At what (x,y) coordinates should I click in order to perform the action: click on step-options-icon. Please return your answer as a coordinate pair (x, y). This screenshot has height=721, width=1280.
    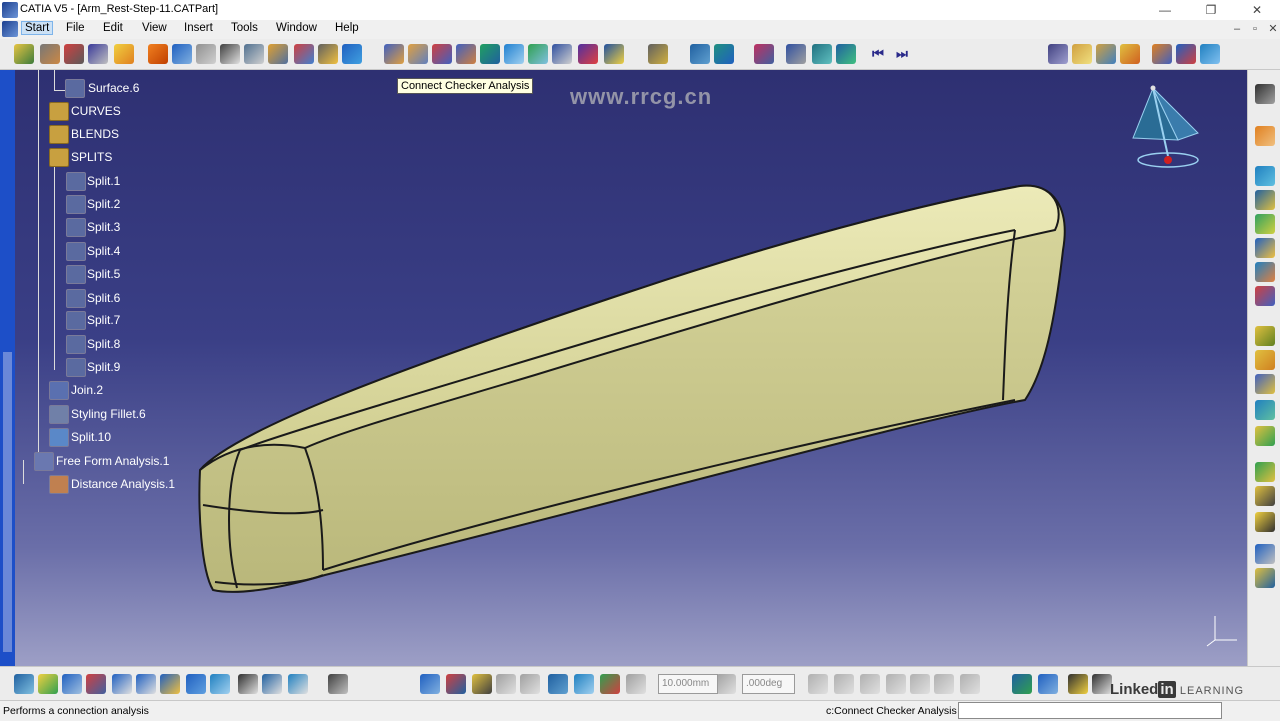
    Looking at the image, I should click on (726, 684).